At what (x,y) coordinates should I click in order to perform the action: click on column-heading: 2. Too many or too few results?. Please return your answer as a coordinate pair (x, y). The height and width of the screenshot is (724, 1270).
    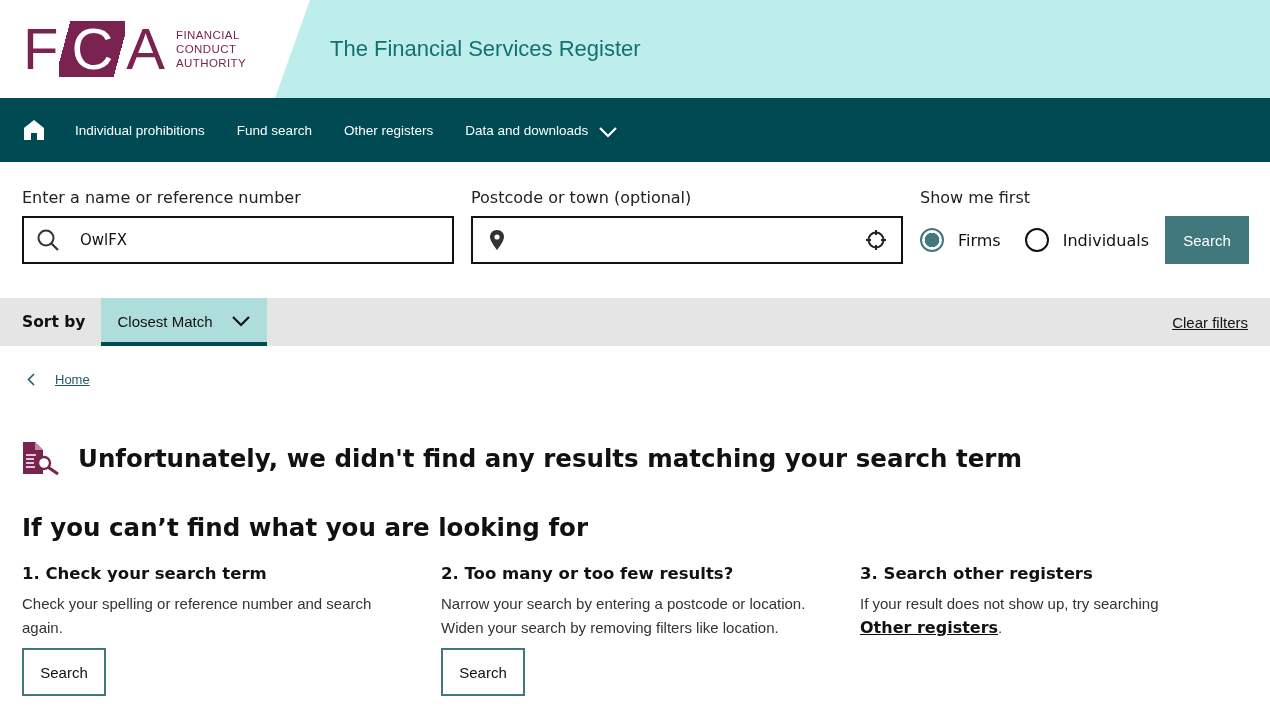
    Looking at the image, I should click on (588, 573).